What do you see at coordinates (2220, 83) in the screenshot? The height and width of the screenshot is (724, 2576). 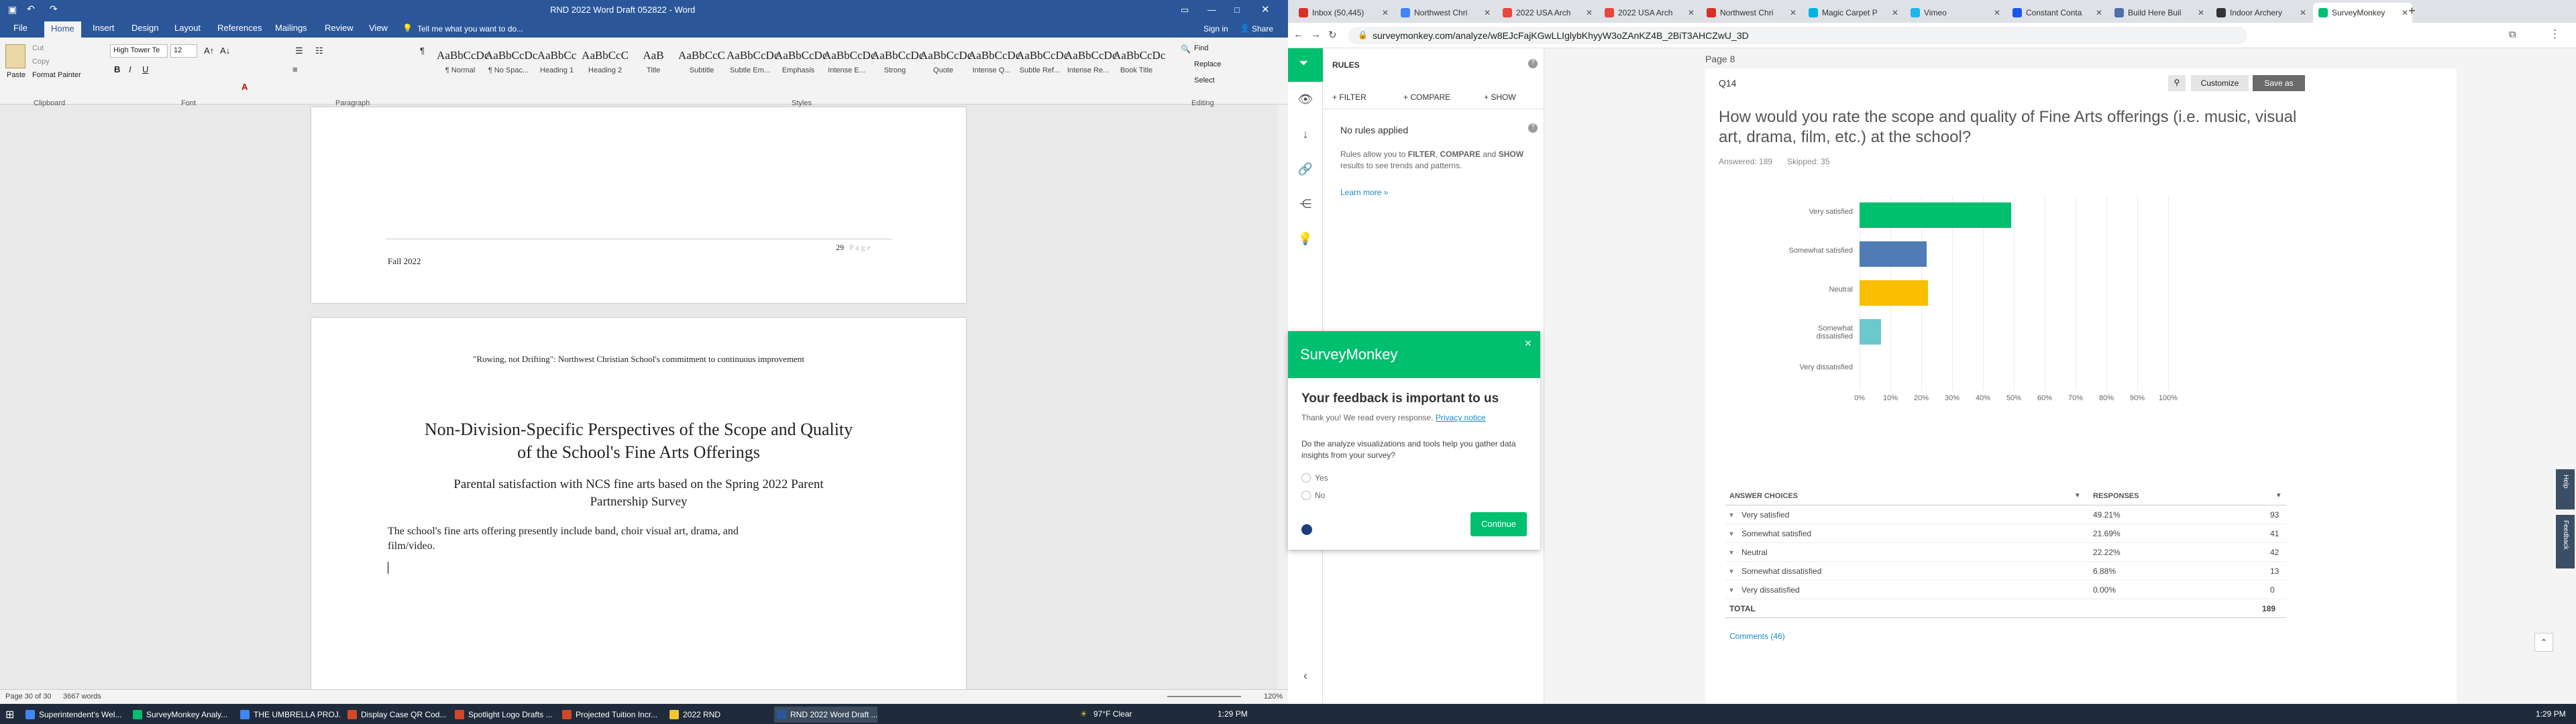 I see `customize-button: Customize` at bounding box center [2220, 83].